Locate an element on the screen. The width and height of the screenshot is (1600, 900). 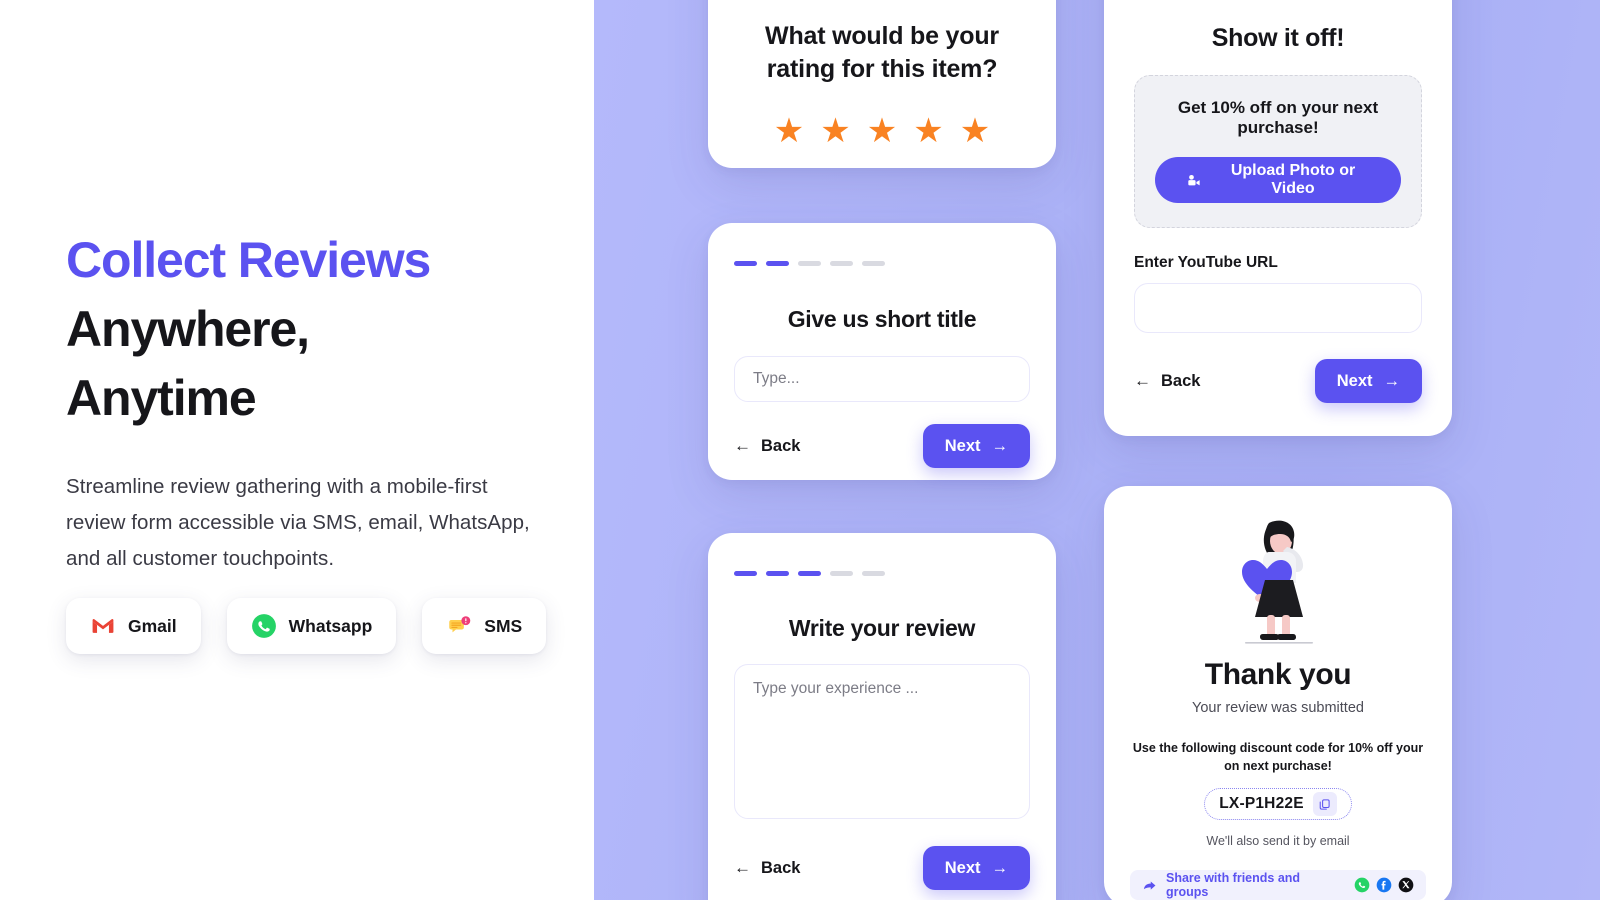
short-title-heading: Give us short title is located at coordinates (882, 319).